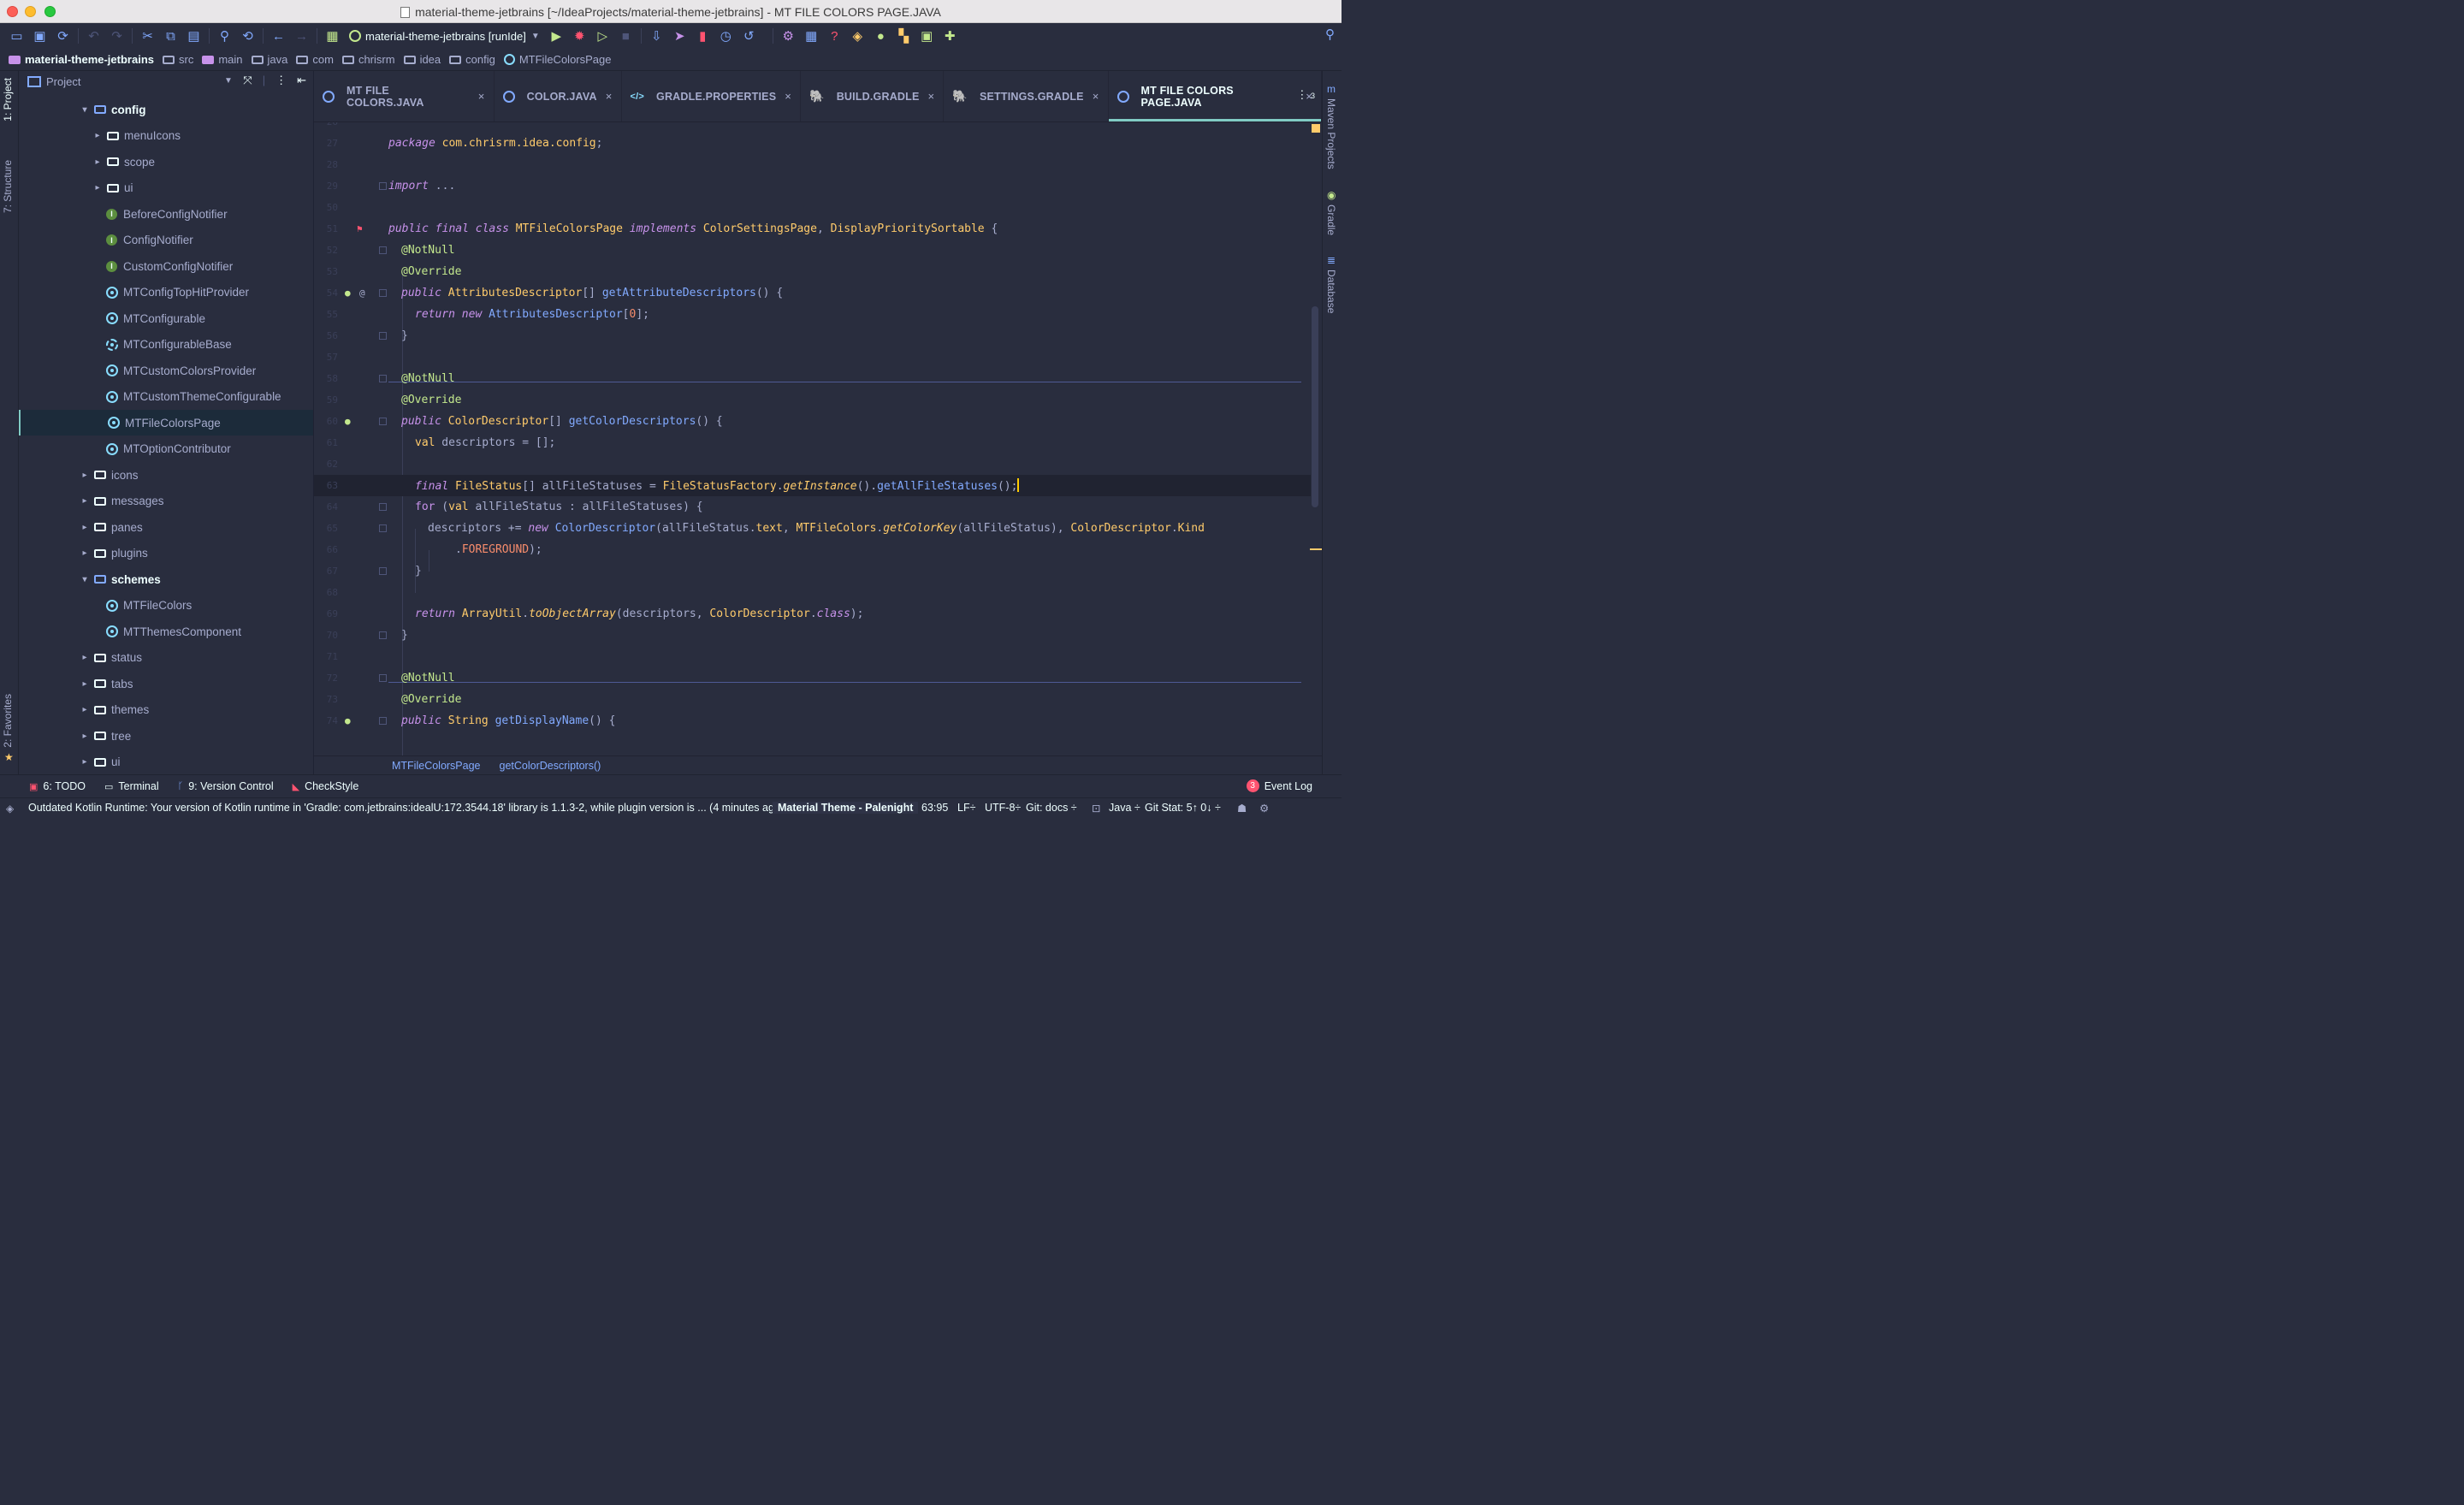  I want to click on code-line: 70}, so click(812, 635).